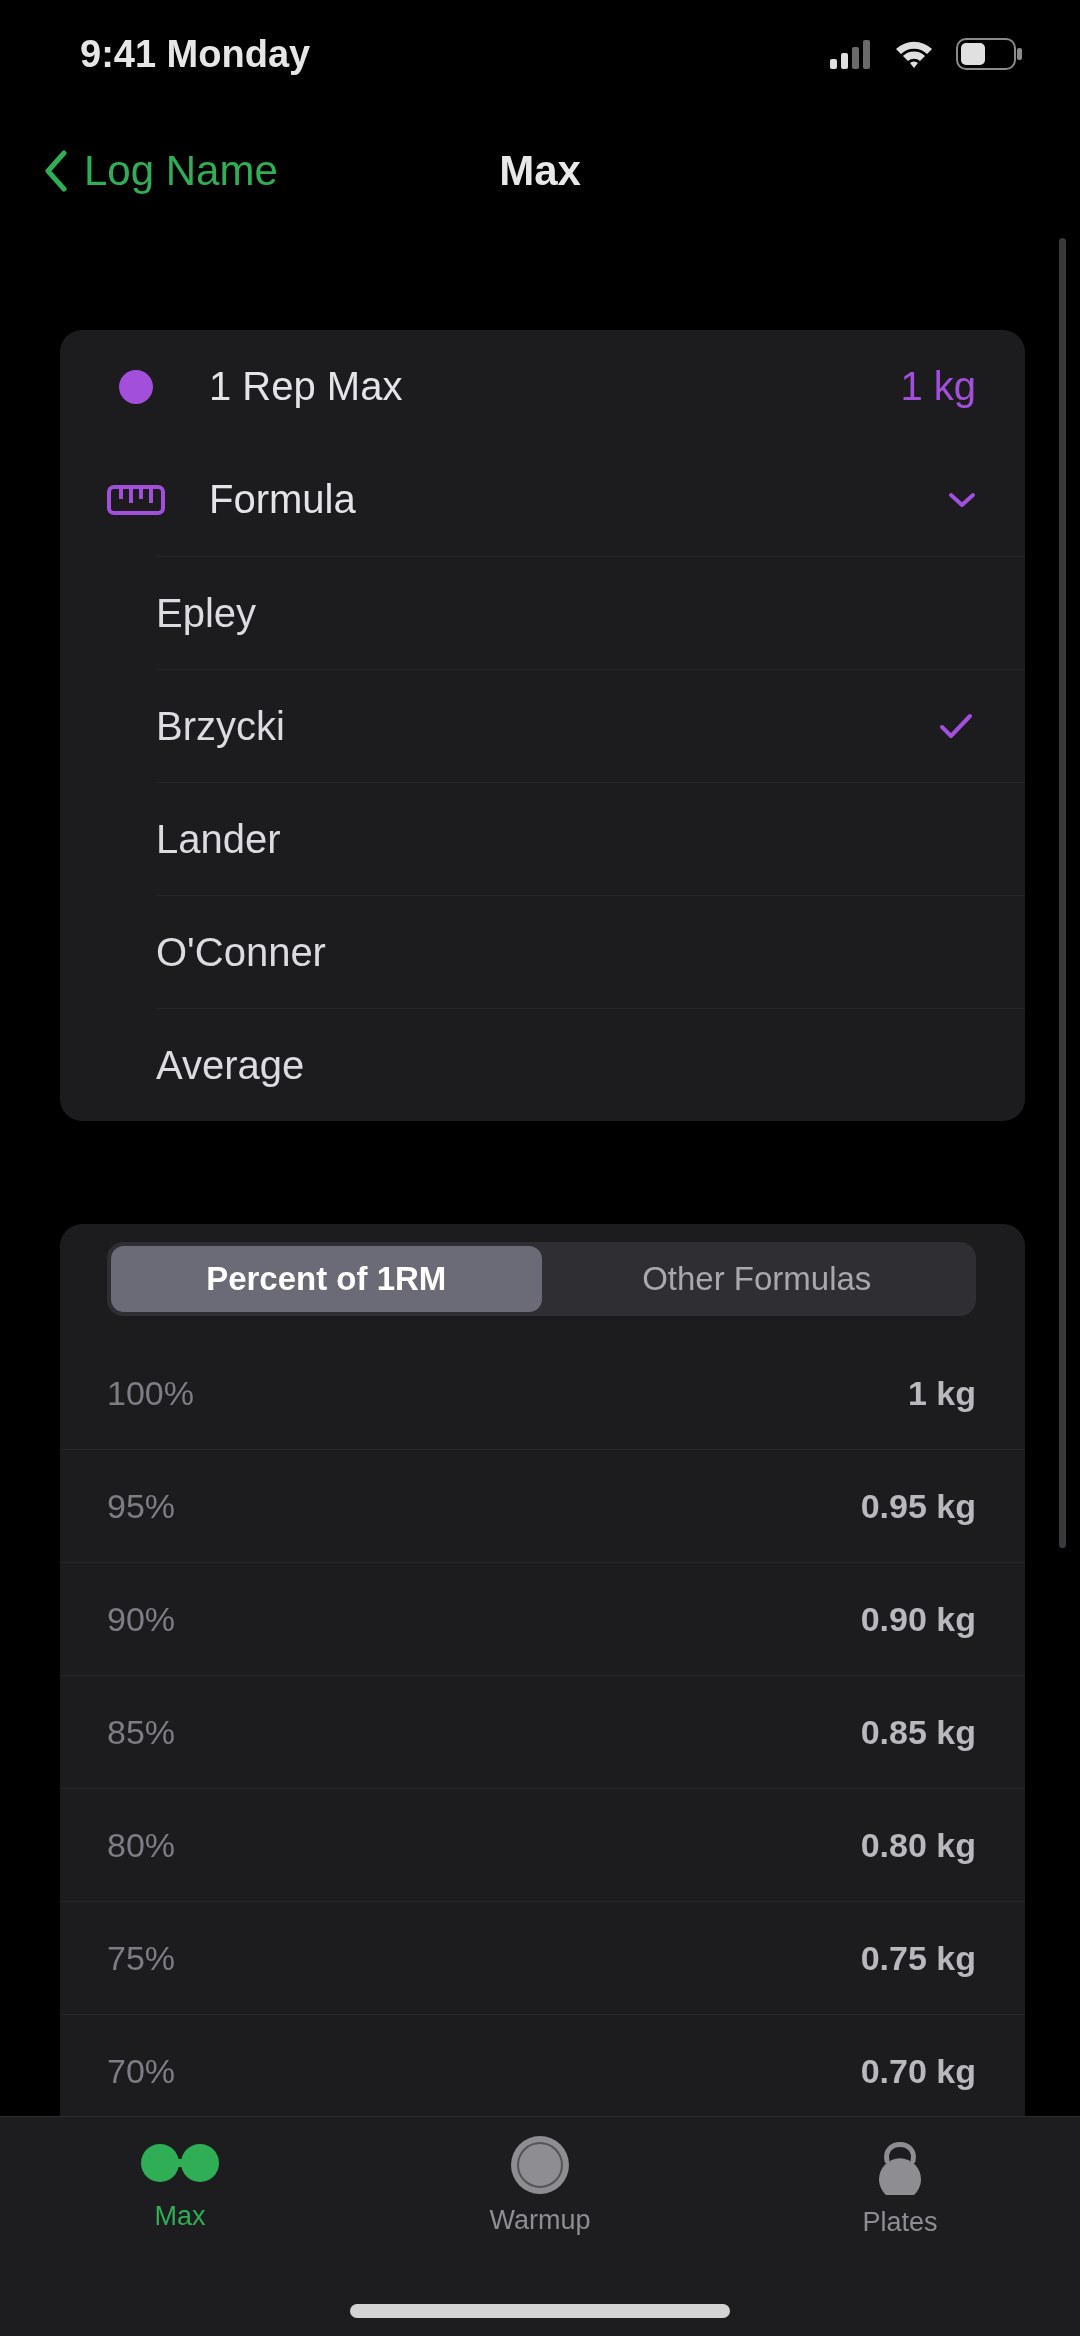 This screenshot has width=1080, height=2336. I want to click on percent-cell: 75%, so click(141, 1958).